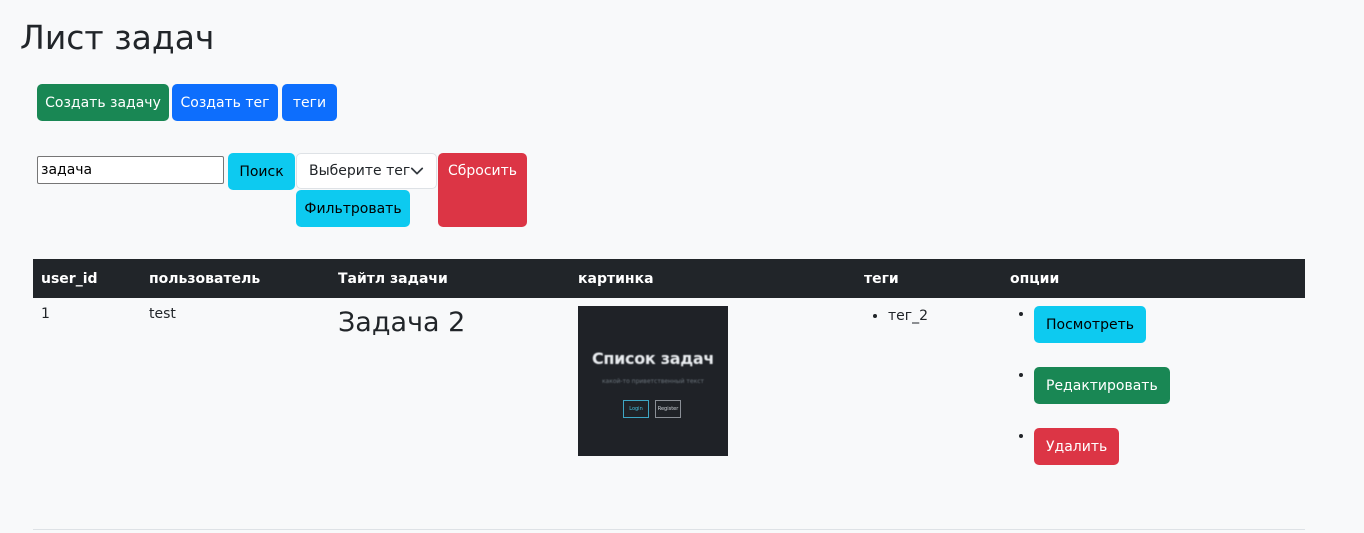 Image resolution: width=1364 pixels, height=533 pixels. What do you see at coordinates (668, 409) in the screenshot?
I see `task-image-register: Register` at bounding box center [668, 409].